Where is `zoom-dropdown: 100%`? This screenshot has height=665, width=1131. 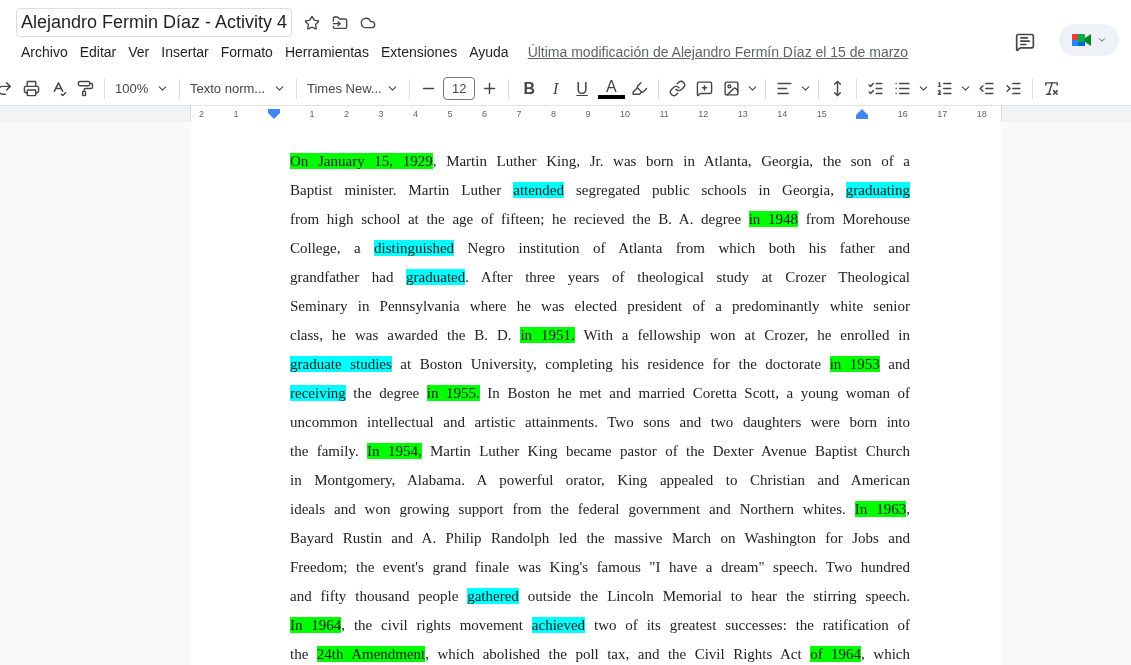 zoom-dropdown: 100% is located at coordinates (142, 88).